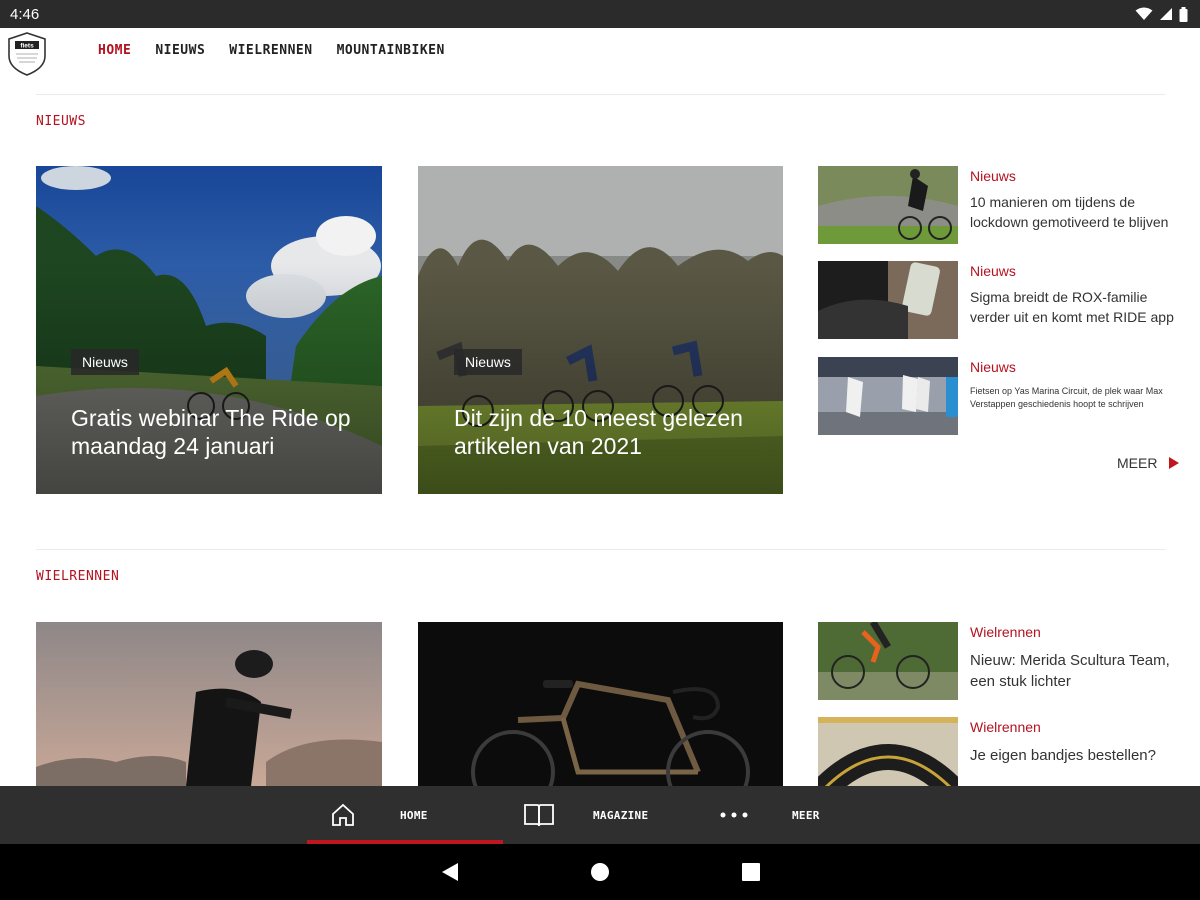 The image size is (1200, 900). I want to click on home-icon, so click(343, 814).